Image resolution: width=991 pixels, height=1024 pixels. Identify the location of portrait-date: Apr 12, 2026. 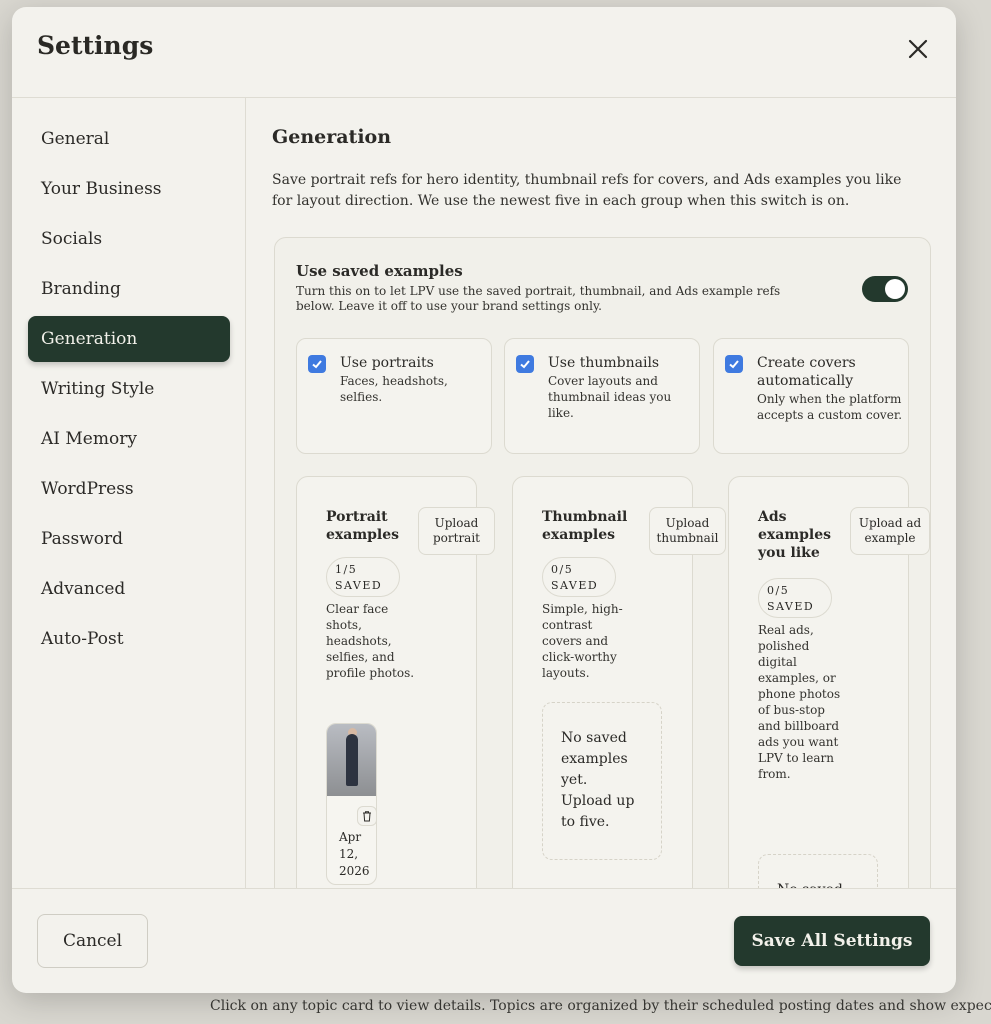
(354, 854).